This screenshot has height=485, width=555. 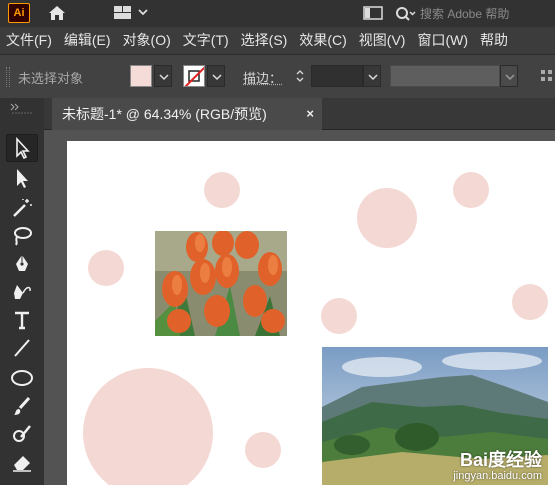 What do you see at coordinates (445, 76) in the screenshot?
I see `variable-width-profile` at bounding box center [445, 76].